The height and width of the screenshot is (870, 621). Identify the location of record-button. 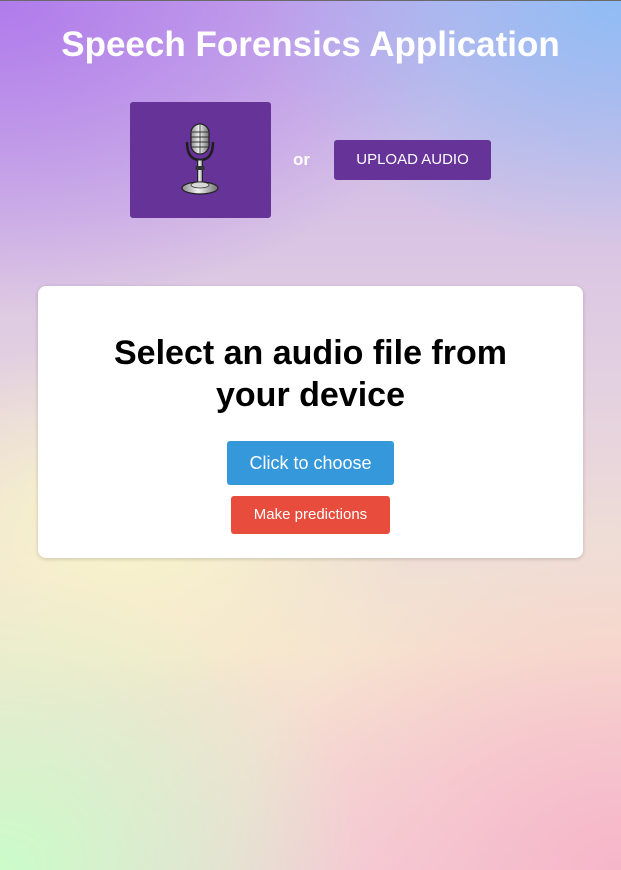
(200, 160).